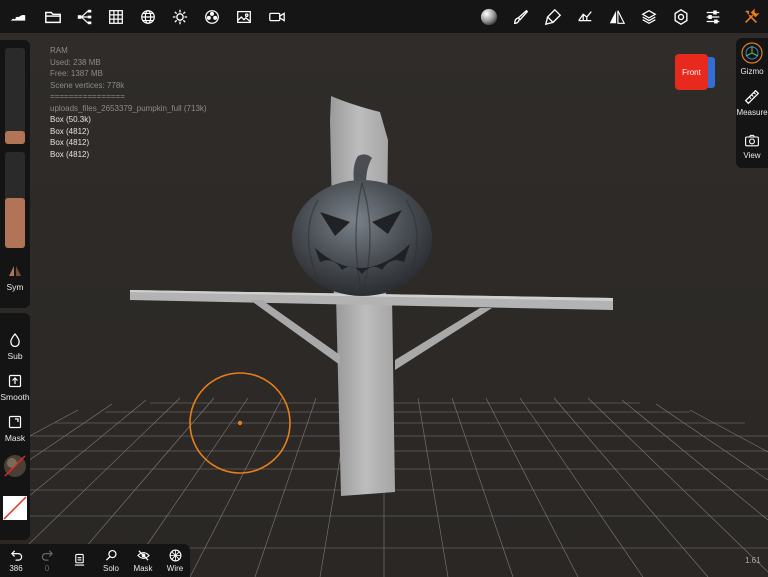 The height and width of the screenshot is (577, 768). I want to click on version-label: 1.61, so click(753, 560).